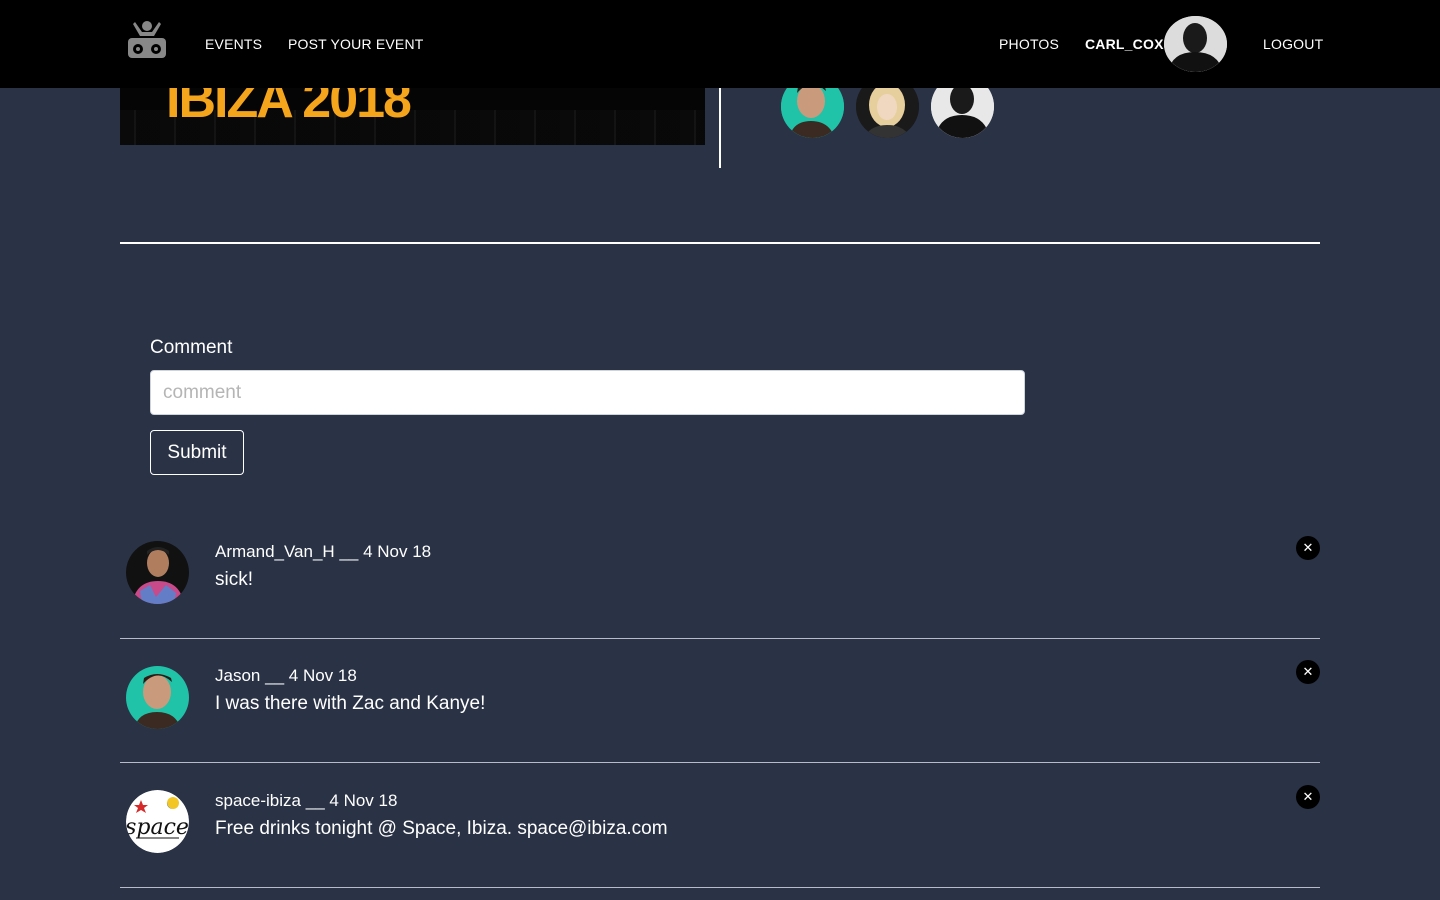  I want to click on comment-text: I was there with Zac and Kanye!, so click(350, 703).